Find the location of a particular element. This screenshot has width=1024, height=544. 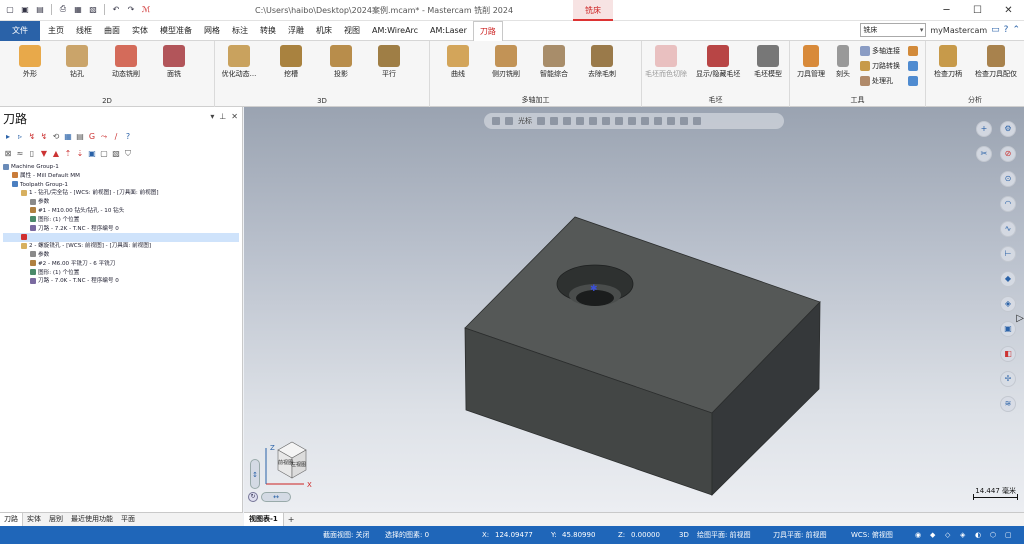

tab-model-prep: 模型准备 is located at coordinates (176, 31).